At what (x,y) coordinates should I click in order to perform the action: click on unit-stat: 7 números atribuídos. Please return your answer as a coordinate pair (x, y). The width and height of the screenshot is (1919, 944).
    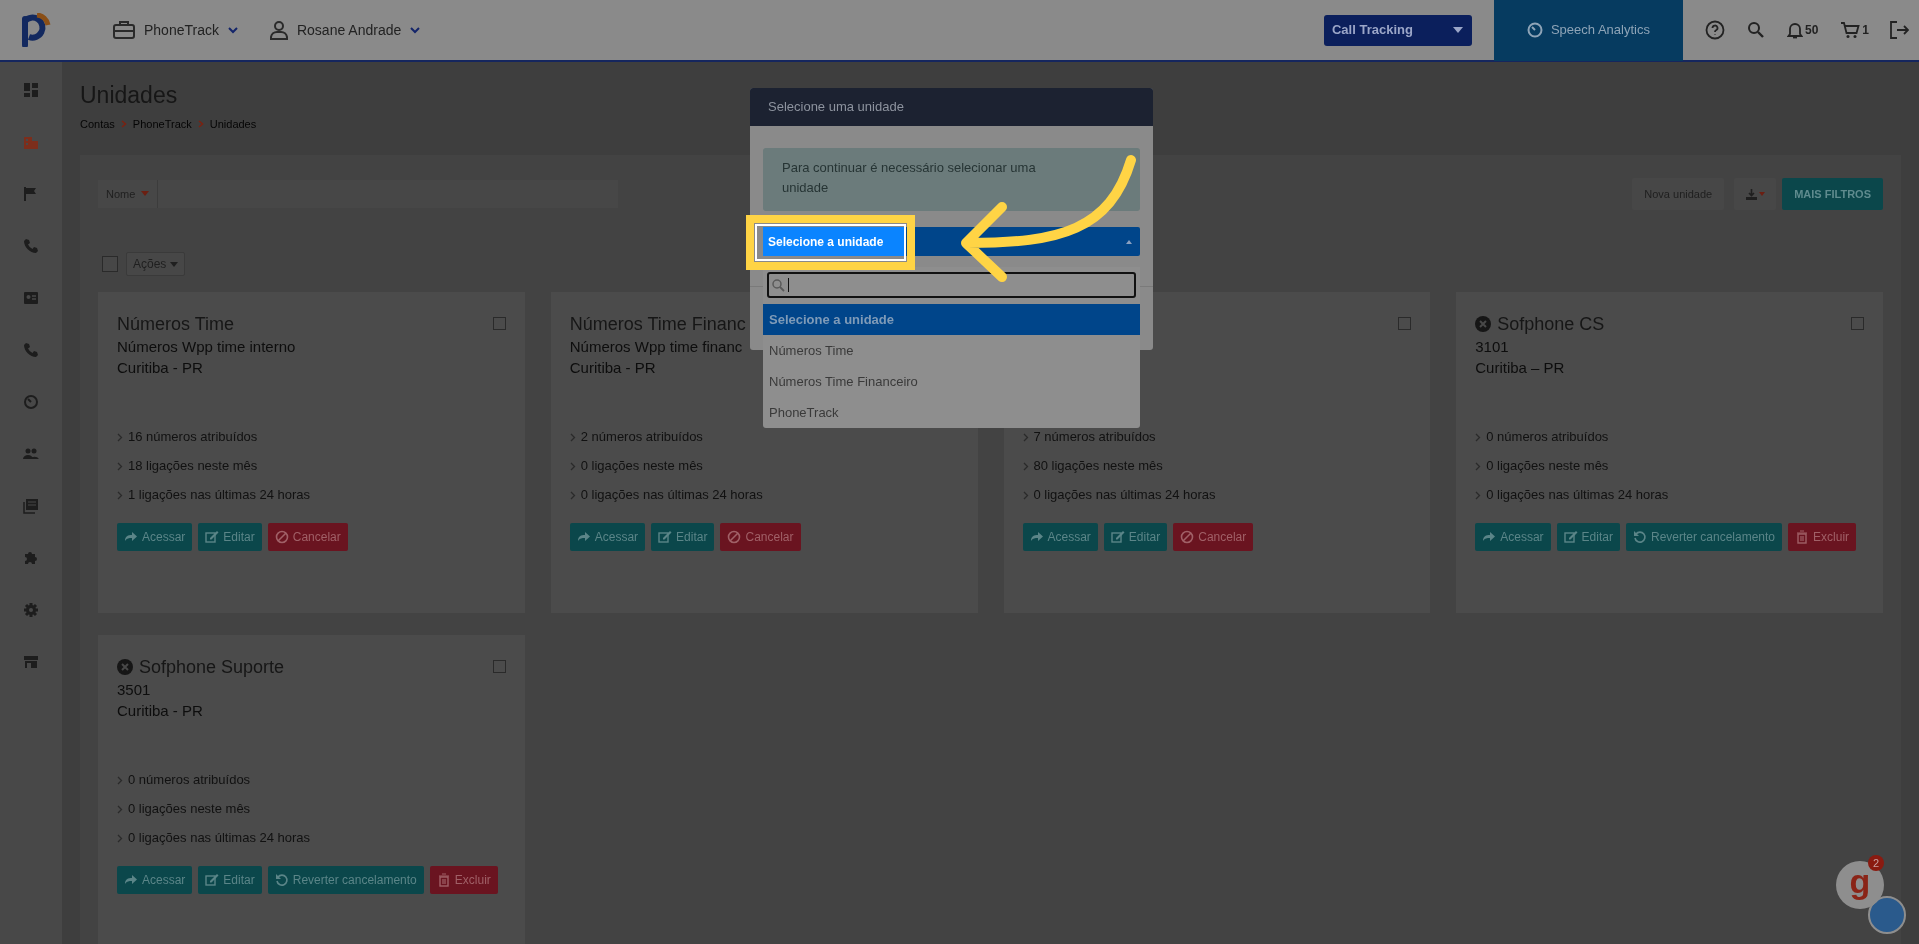
    Looking at the image, I should click on (1094, 437).